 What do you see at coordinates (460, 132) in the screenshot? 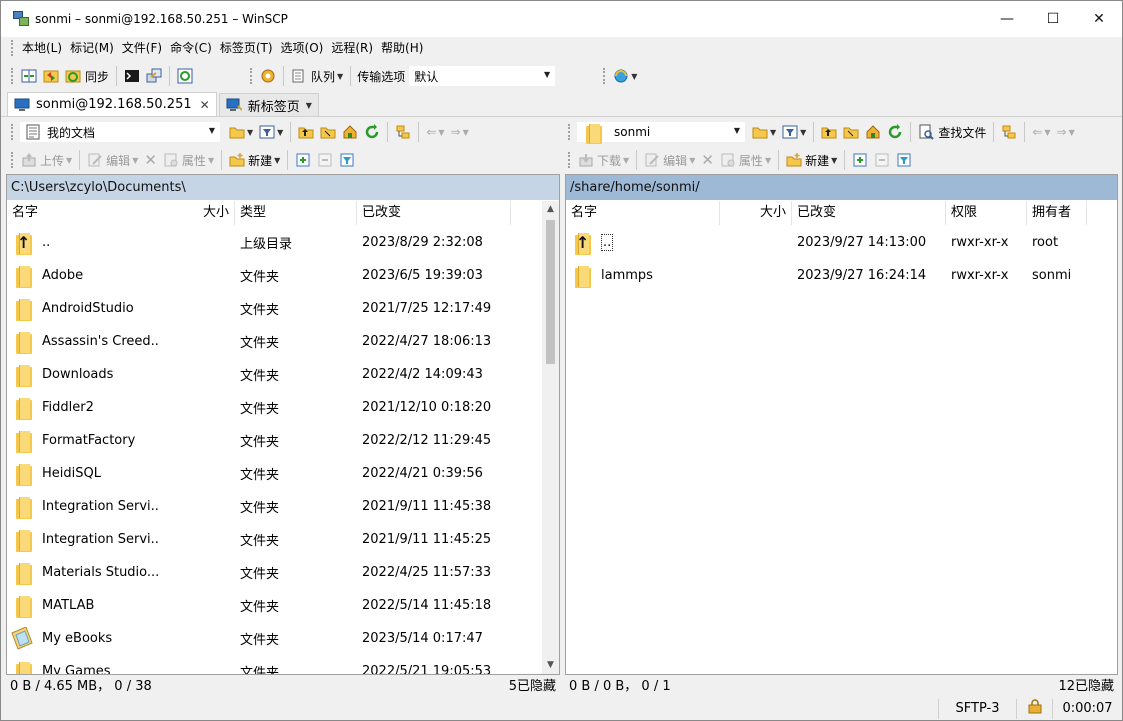
I see `local-forward-button: ⇒ ▼` at bounding box center [460, 132].